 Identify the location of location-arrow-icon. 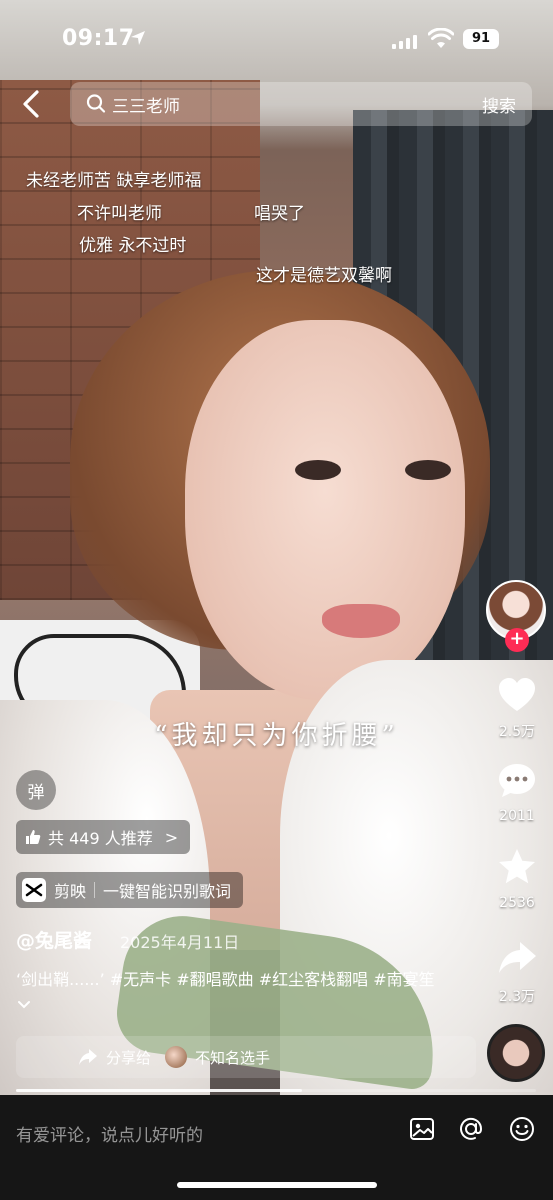
(138, 40).